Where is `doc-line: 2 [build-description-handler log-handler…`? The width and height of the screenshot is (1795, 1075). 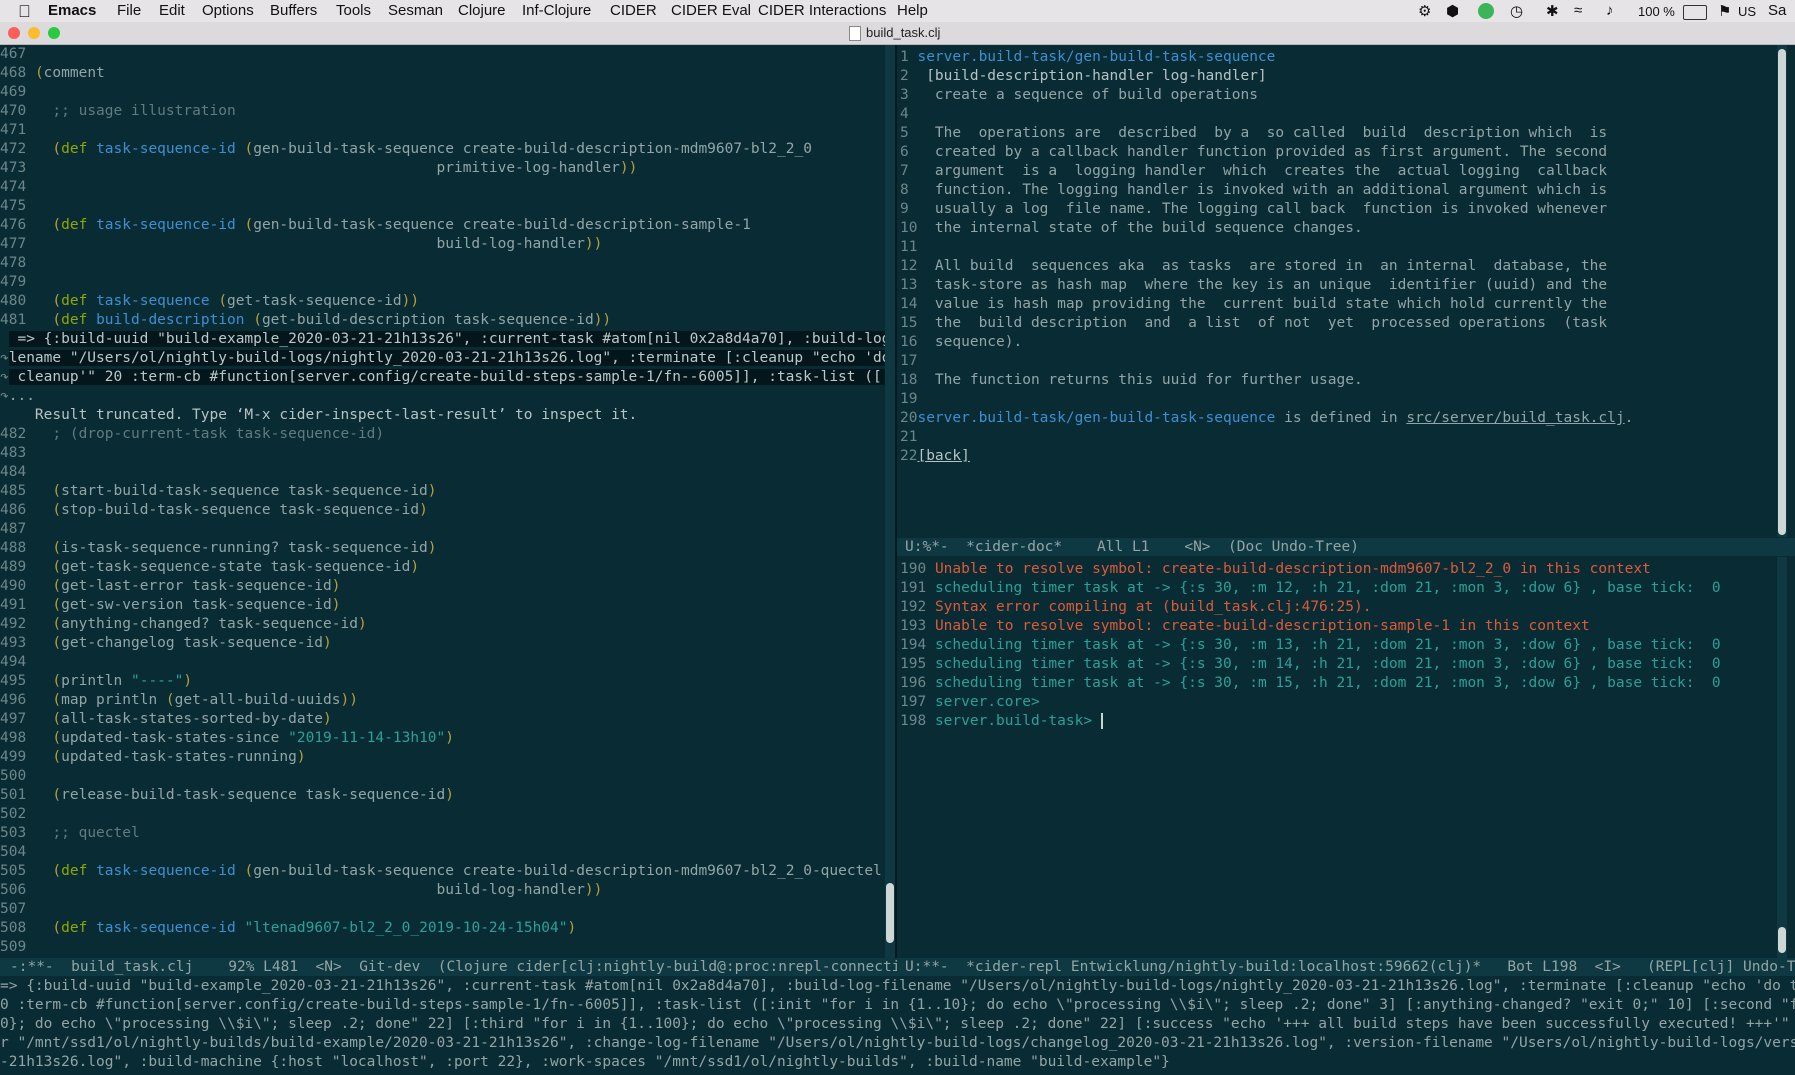
doc-line: 2 [build-description-handler log-handler… is located at coordinates (1083, 76).